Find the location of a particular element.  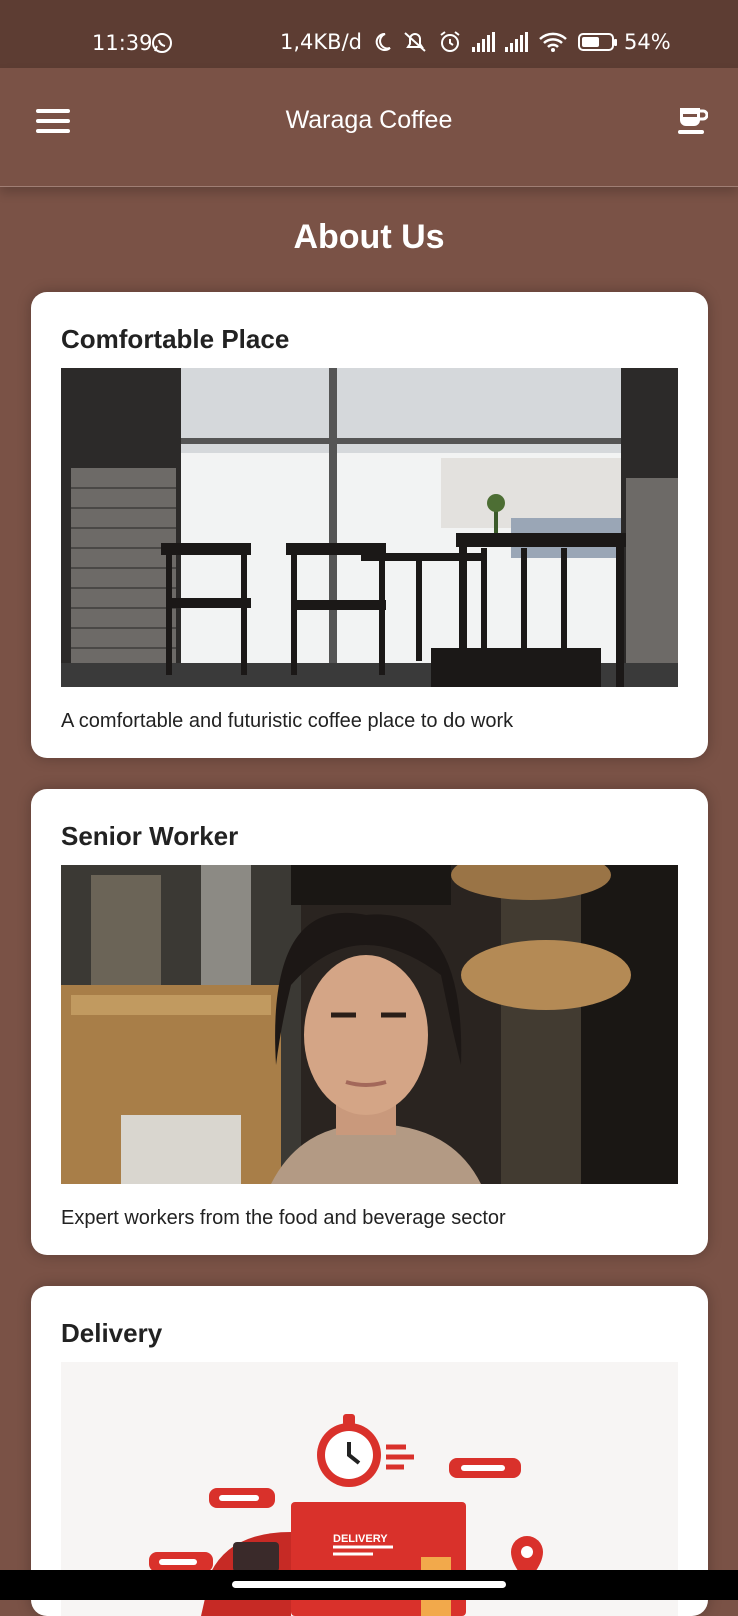

page-title: About Us is located at coordinates (369, 237).